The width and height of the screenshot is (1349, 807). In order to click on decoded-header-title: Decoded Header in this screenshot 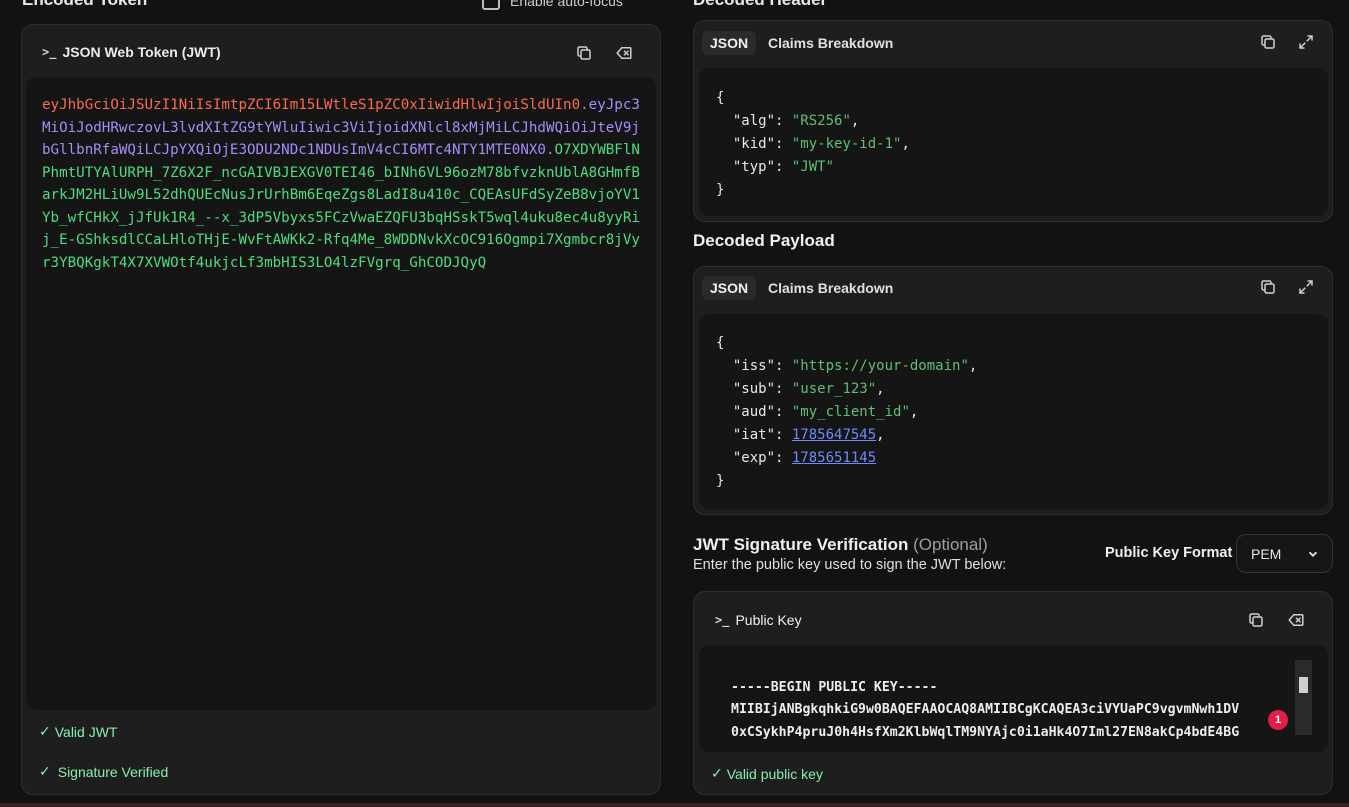, I will do `click(760, 5)`.